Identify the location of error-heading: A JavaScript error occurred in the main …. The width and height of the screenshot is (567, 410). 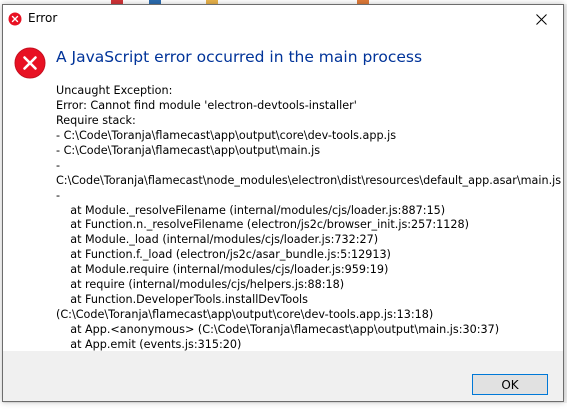
(239, 57).